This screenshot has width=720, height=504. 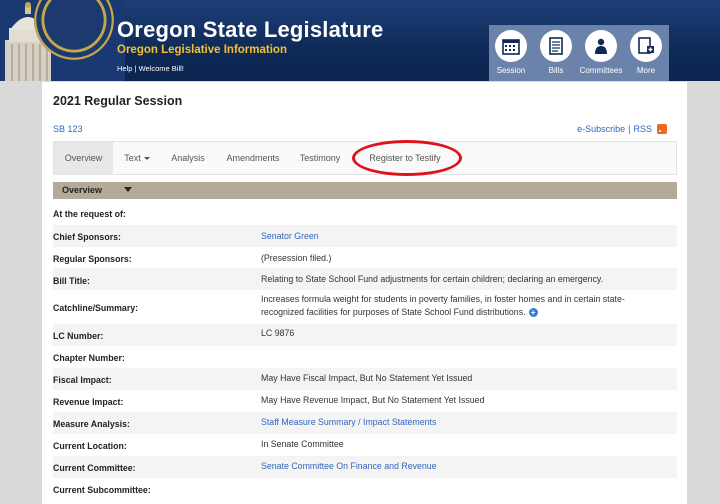 What do you see at coordinates (601, 129) in the screenshot?
I see `e-subscribe-link: e-Subscribe` at bounding box center [601, 129].